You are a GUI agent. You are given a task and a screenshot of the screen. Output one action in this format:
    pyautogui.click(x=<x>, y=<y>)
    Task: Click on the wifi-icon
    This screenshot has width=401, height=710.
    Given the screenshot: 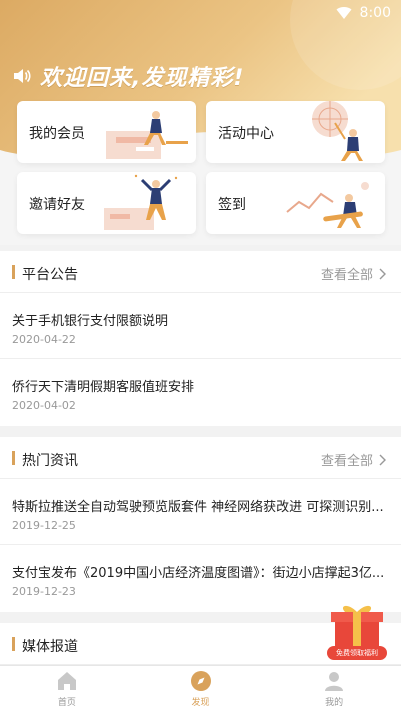 What is the action you would take?
    pyautogui.click(x=344, y=13)
    